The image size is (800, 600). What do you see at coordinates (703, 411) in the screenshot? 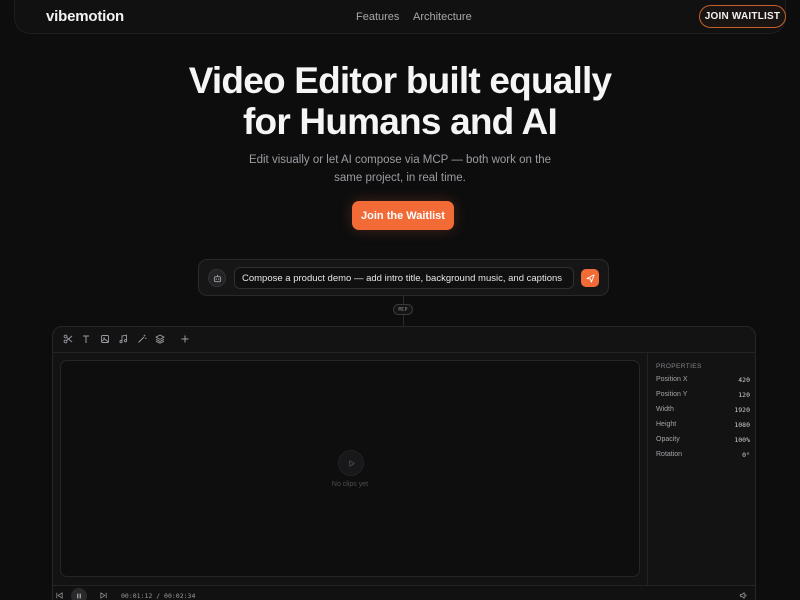
I see `property-row-width: Width 1920` at bounding box center [703, 411].